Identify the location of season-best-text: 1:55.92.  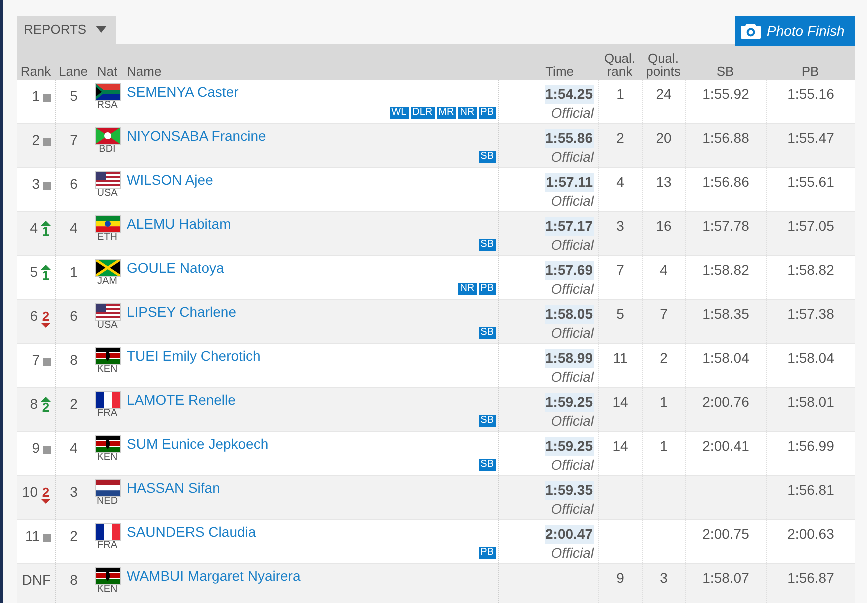
(726, 95).